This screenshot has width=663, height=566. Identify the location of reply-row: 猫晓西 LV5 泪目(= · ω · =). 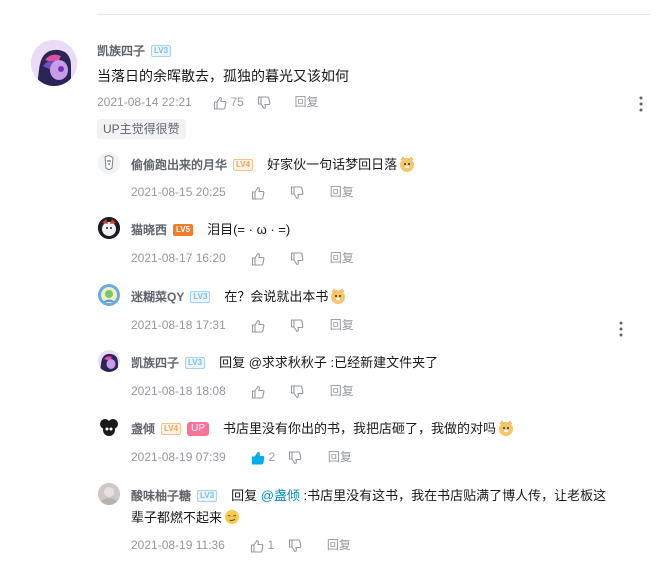
(210, 229).